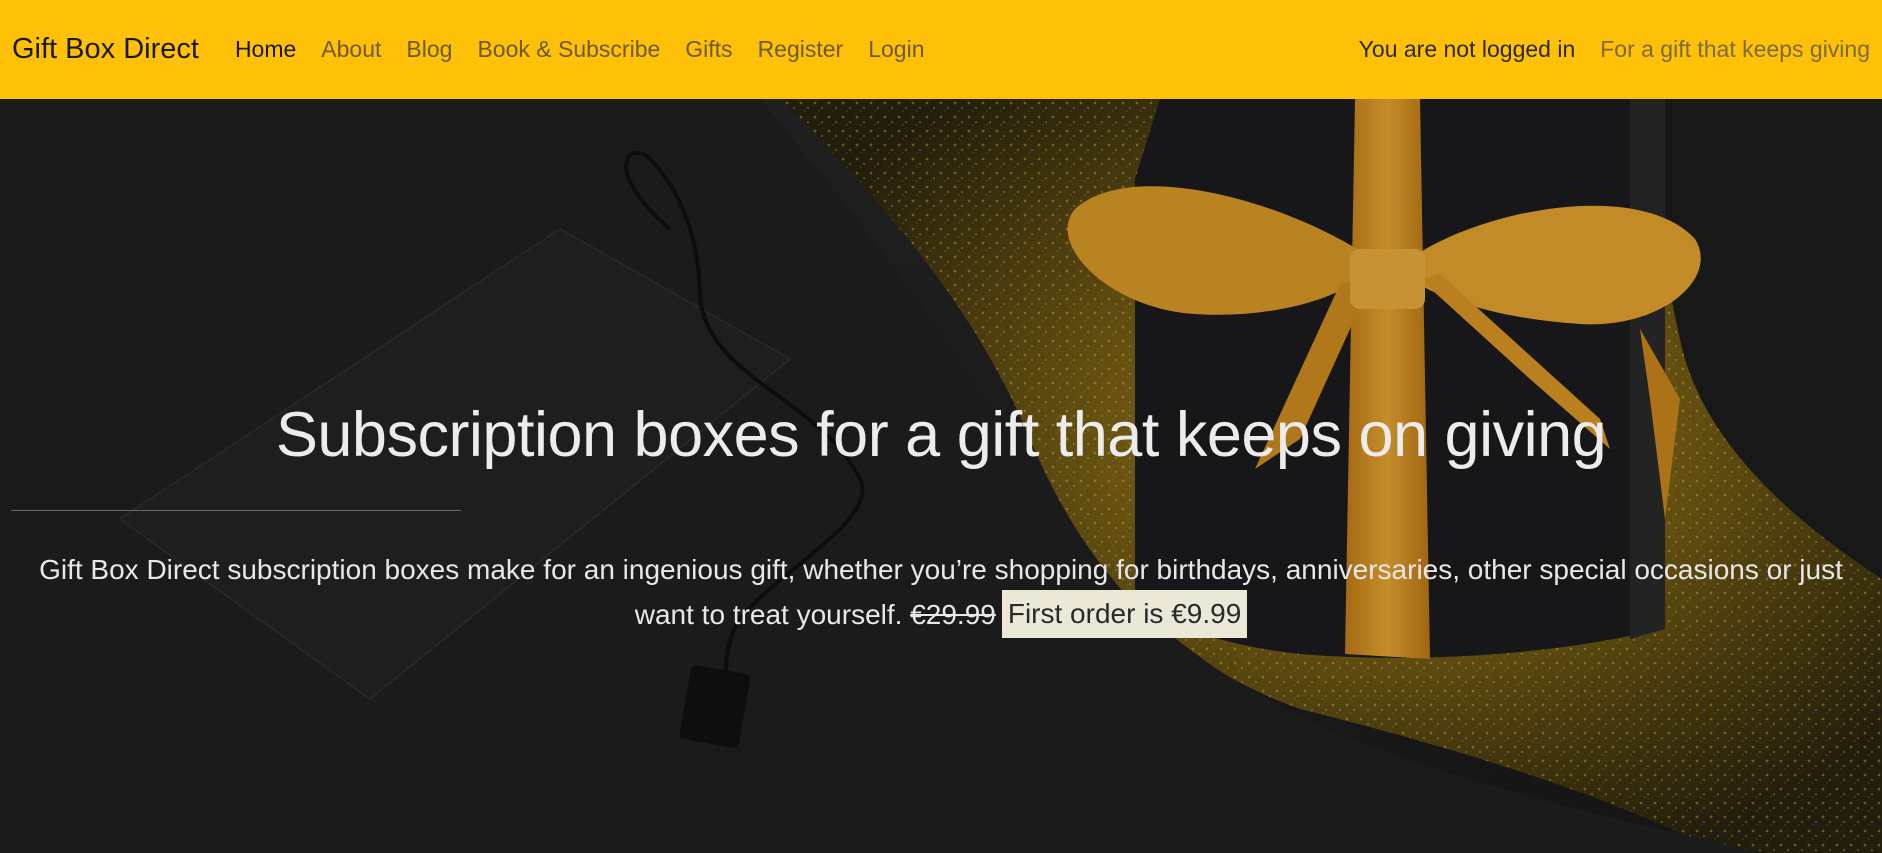 This screenshot has width=1882, height=853. What do you see at coordinates (801, 49) in the screenshot?
I see `nav-link-register: Register` at bounding box center [801, 49].